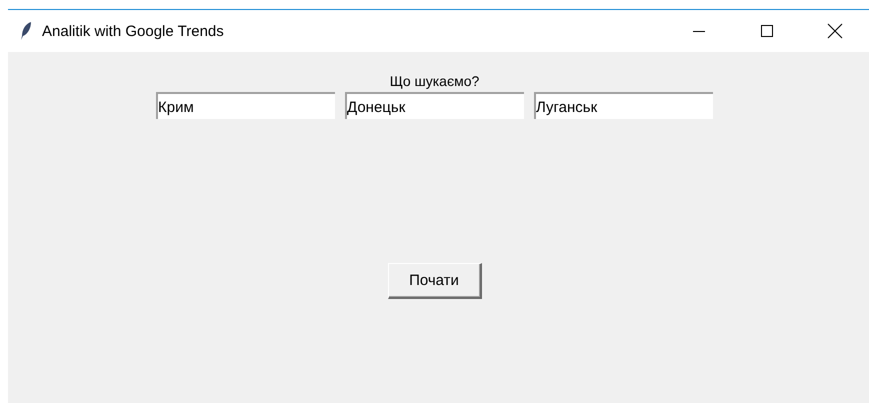 This screenshot has width=869, height=403. Describe the element at coordinates (835, 31) in the screenshot. I see `close-icon` at that location.